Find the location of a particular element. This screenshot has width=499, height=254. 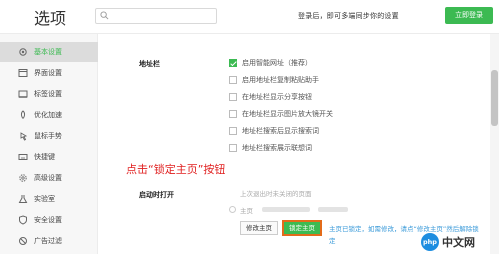

address-bar-section-label: 地址栏 is located at coordinates (149, 64).